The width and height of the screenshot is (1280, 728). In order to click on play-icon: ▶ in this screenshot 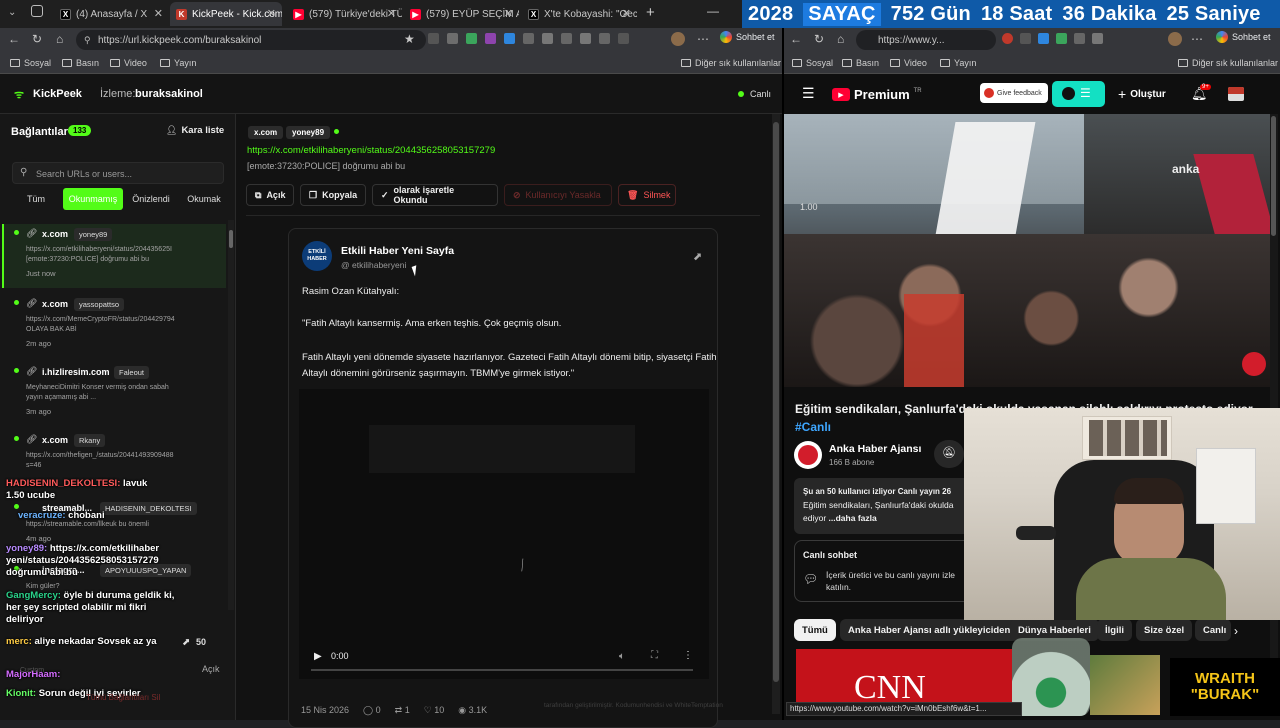, I will do `click(318, 656)`.